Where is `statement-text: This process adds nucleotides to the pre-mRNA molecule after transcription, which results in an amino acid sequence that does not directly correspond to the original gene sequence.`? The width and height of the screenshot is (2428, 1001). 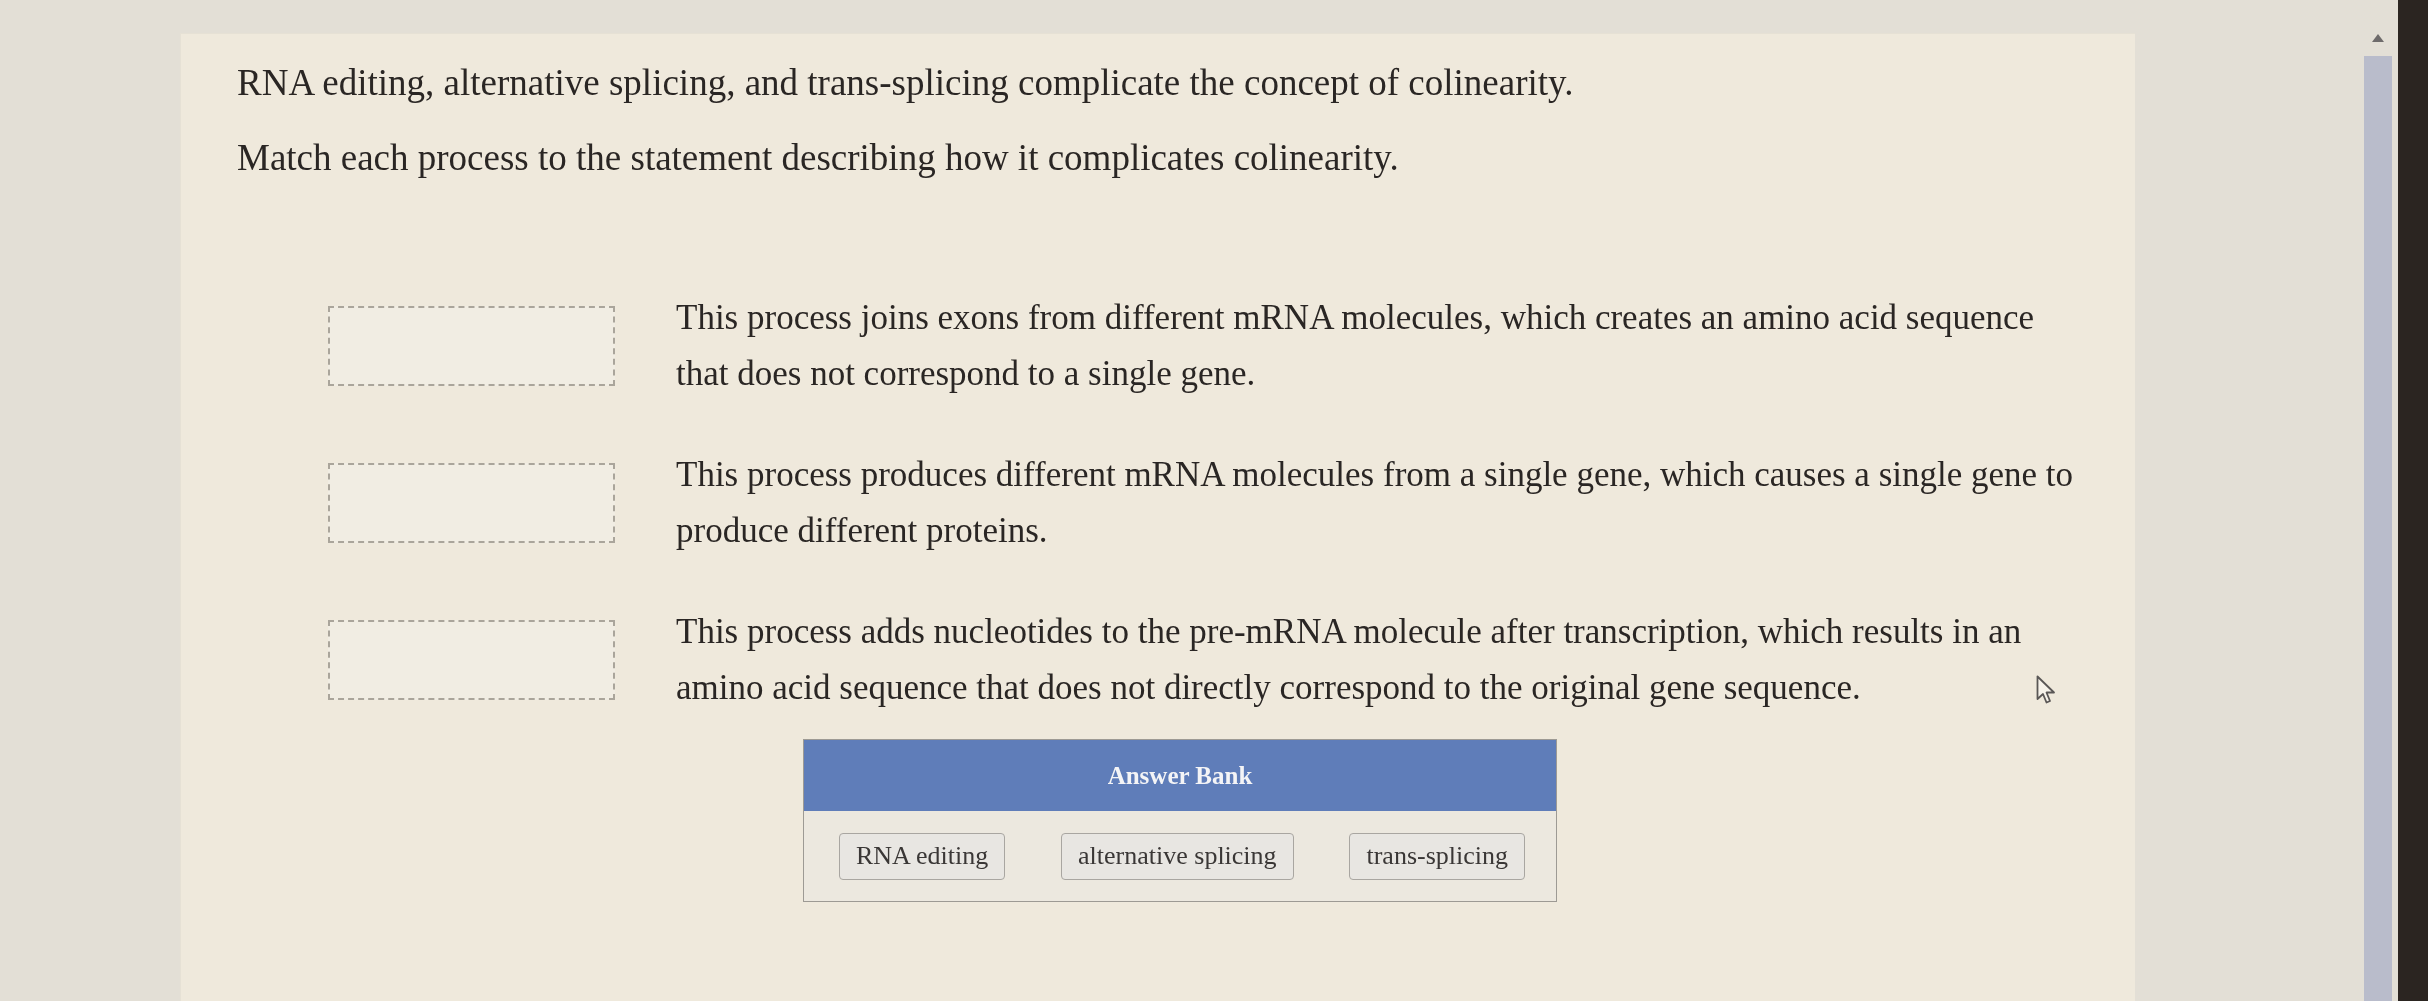
statement-text: This process adds nucleotides to the pre-mRNA molecule after transcription, which results in an amino acid sequence that does not directly correspond to the original gene sequence. is located at coordinates (1349, 659).